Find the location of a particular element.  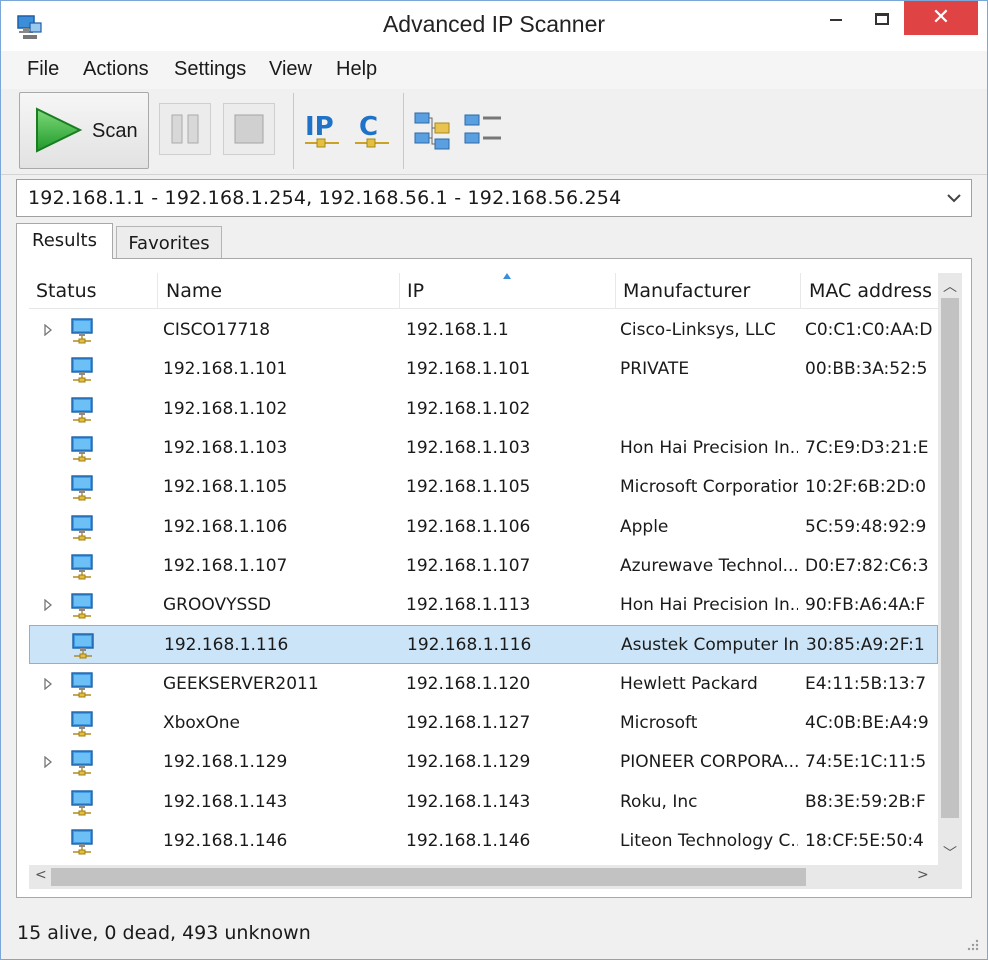

cell-name: CISCO17718 is located at coordinates (217, 330).